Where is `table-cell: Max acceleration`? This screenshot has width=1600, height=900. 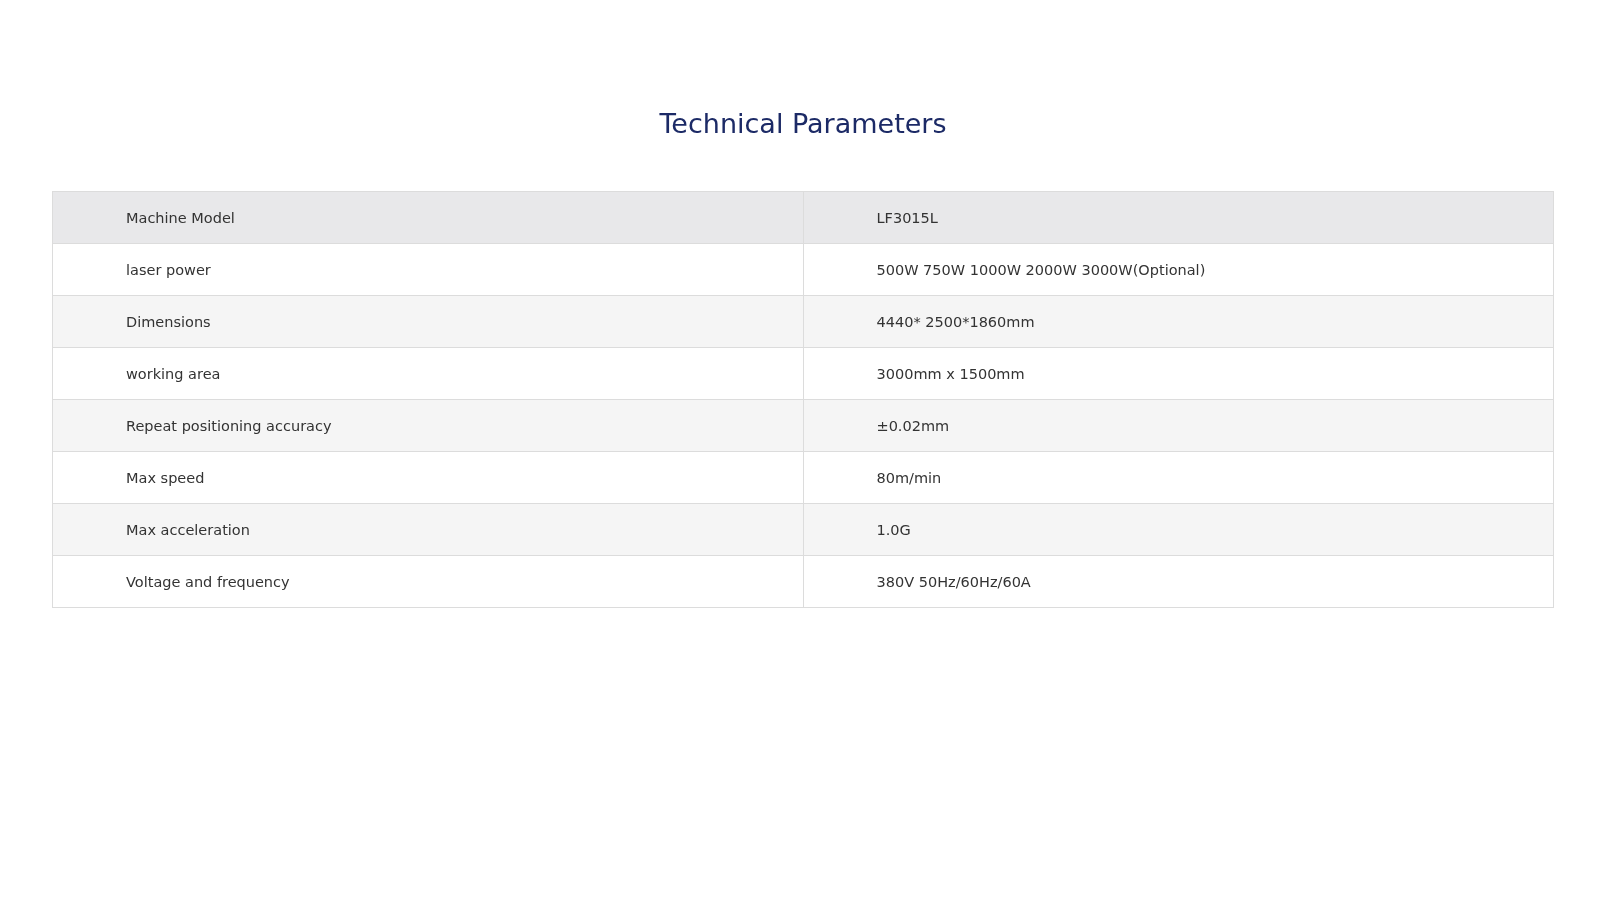 table-cell: Max acceleration is located at coordinates (427, 529).